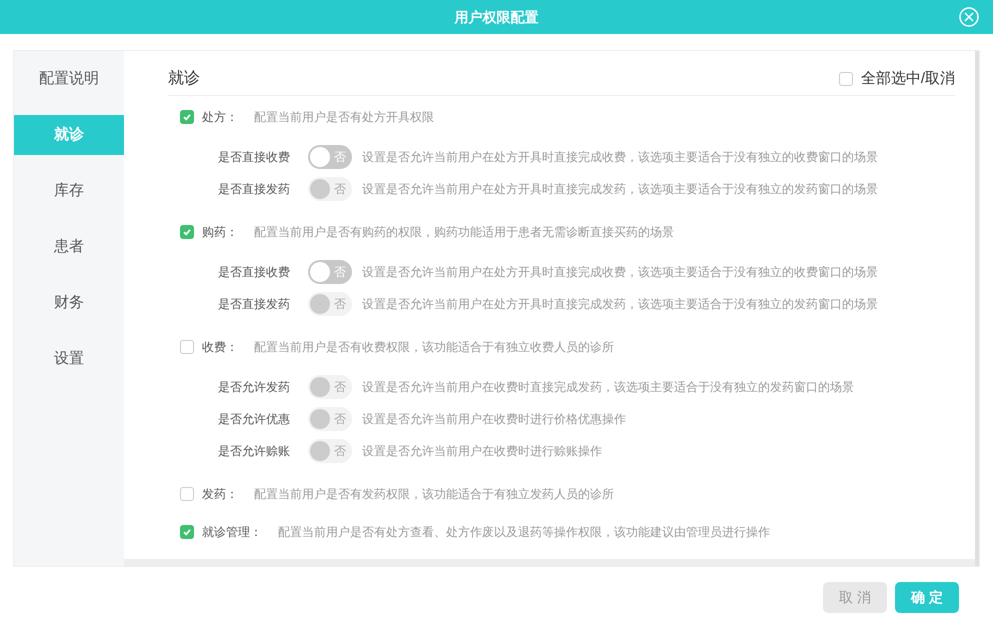 This screenshot has width=993, height=633. I want to click on window-title: 用户权限配置, so click(496, 17).